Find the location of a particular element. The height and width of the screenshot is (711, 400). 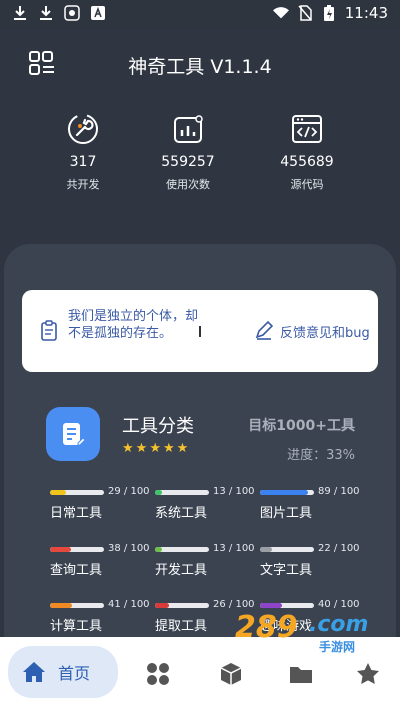

tool-name: 日常工具 is located at coordinates (76, 513).